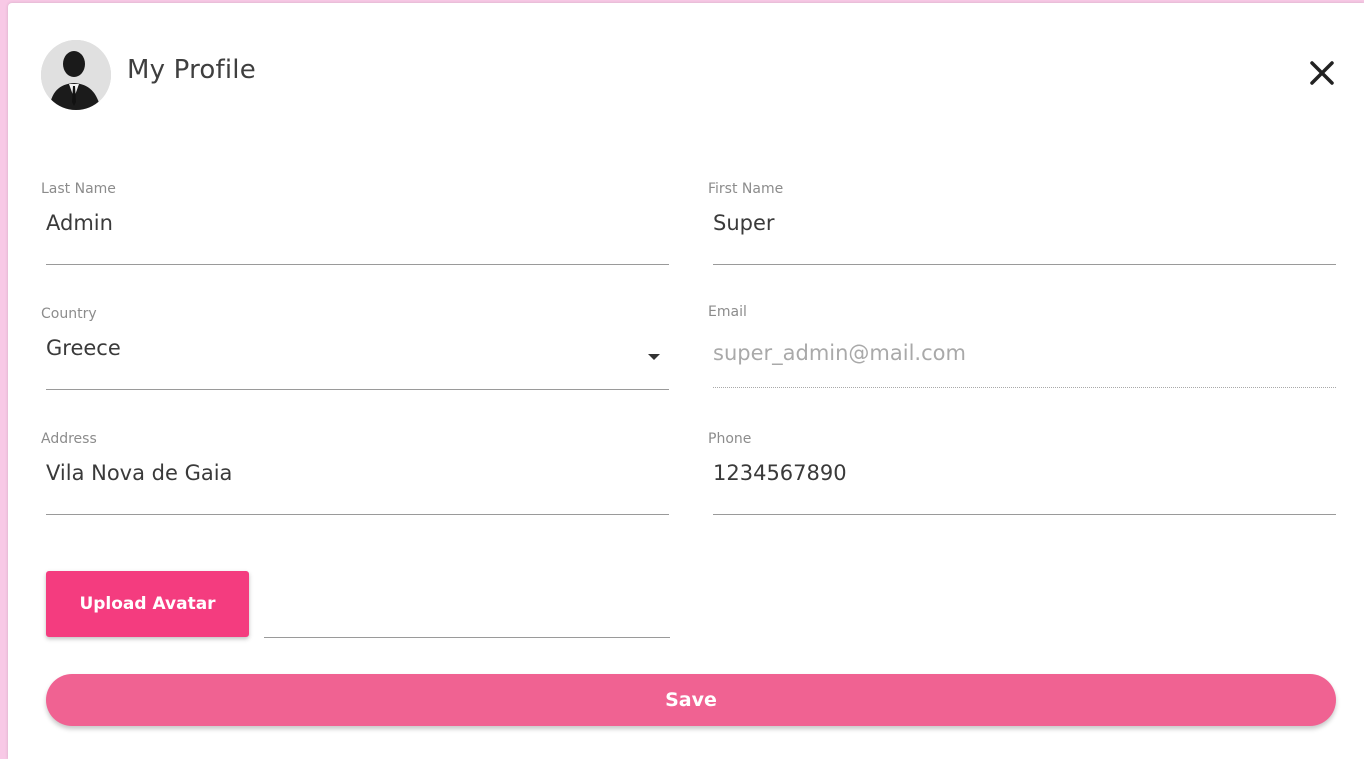 The width and height of the screenshot is (1364, 759). Describe the element at coordinates (83, 348) in the screenshot. I see `country-value: Greece` at that location.